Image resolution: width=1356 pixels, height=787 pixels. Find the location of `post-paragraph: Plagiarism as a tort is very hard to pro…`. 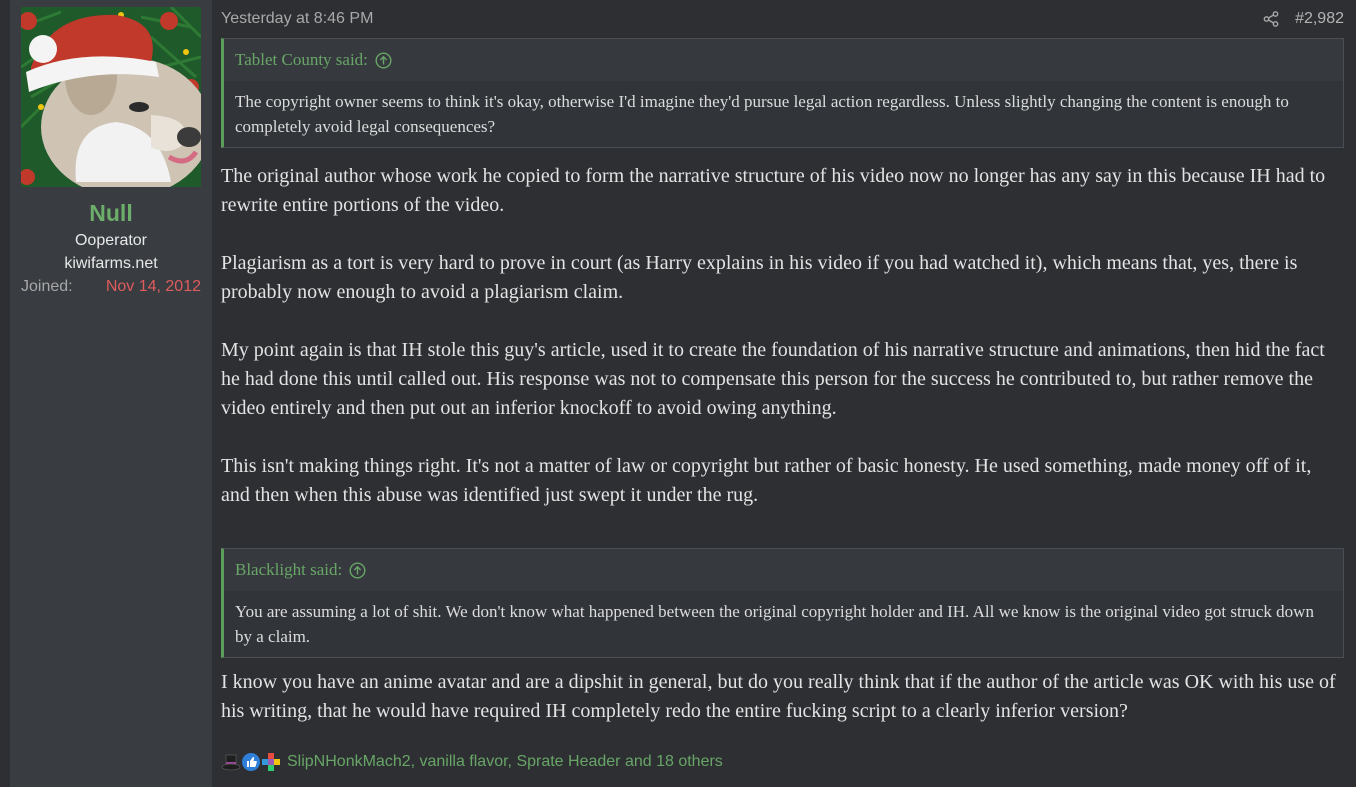

post-paragraph: Plagiarism as a tort is very hard to pro… is located at coordinates (759, 277).